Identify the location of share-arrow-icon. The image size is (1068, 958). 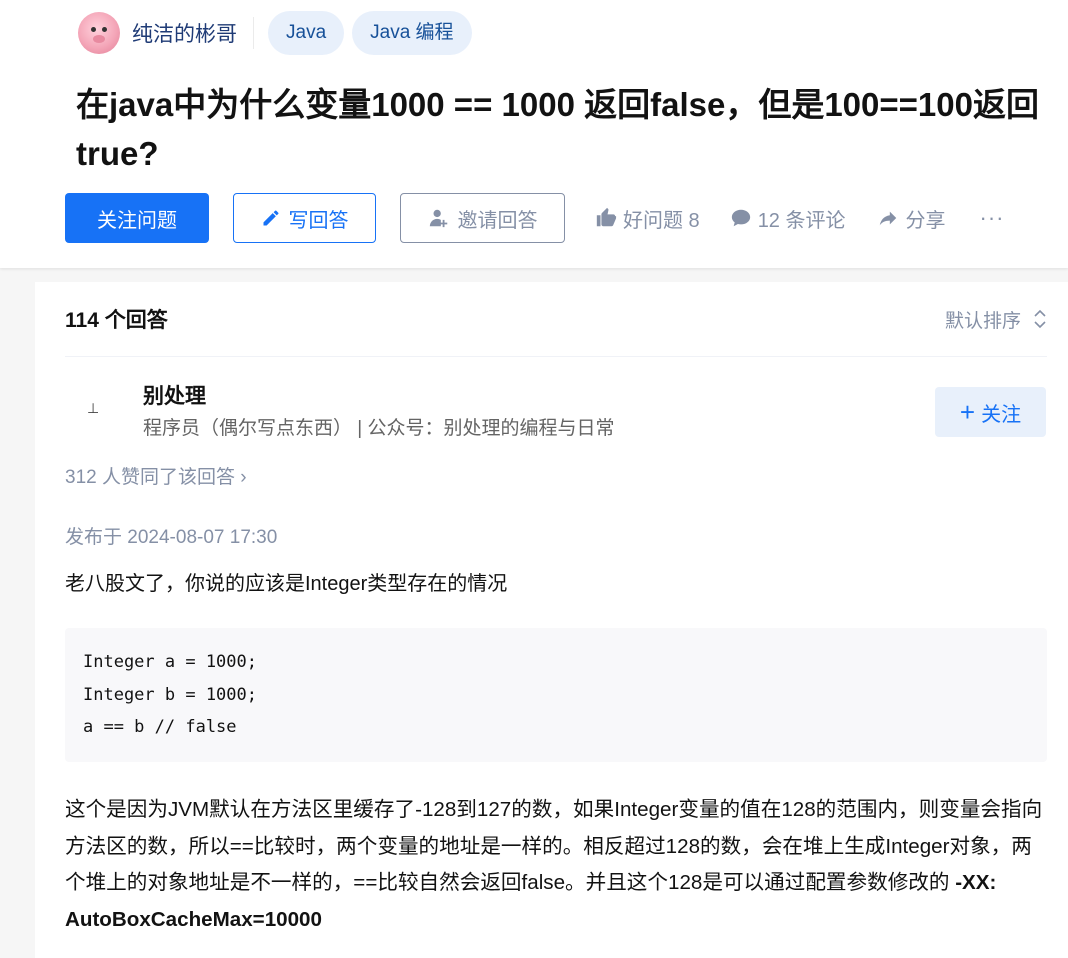
(888, 218).